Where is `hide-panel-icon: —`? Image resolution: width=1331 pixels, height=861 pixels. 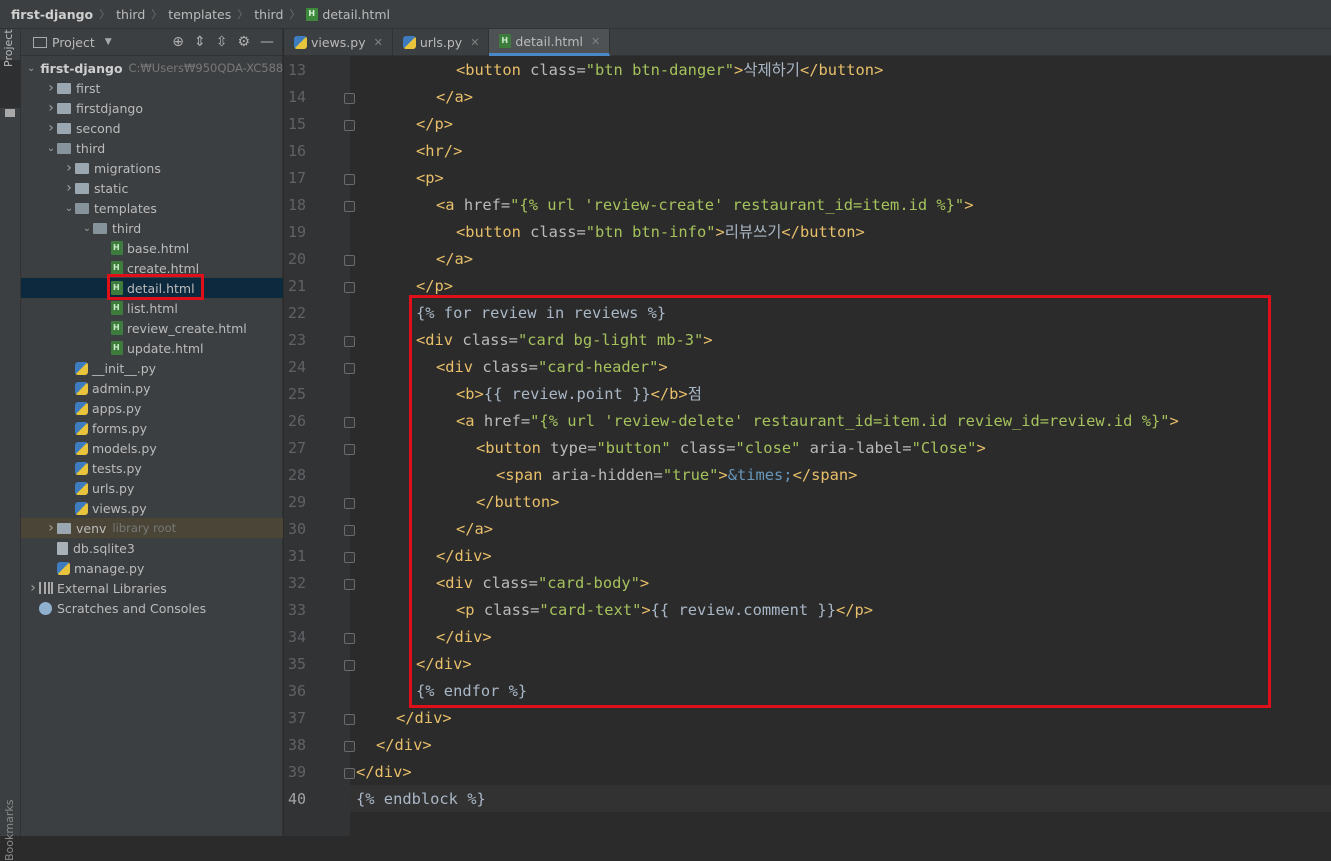 hide-panel-icon: — is located at coordinates (267, 42).